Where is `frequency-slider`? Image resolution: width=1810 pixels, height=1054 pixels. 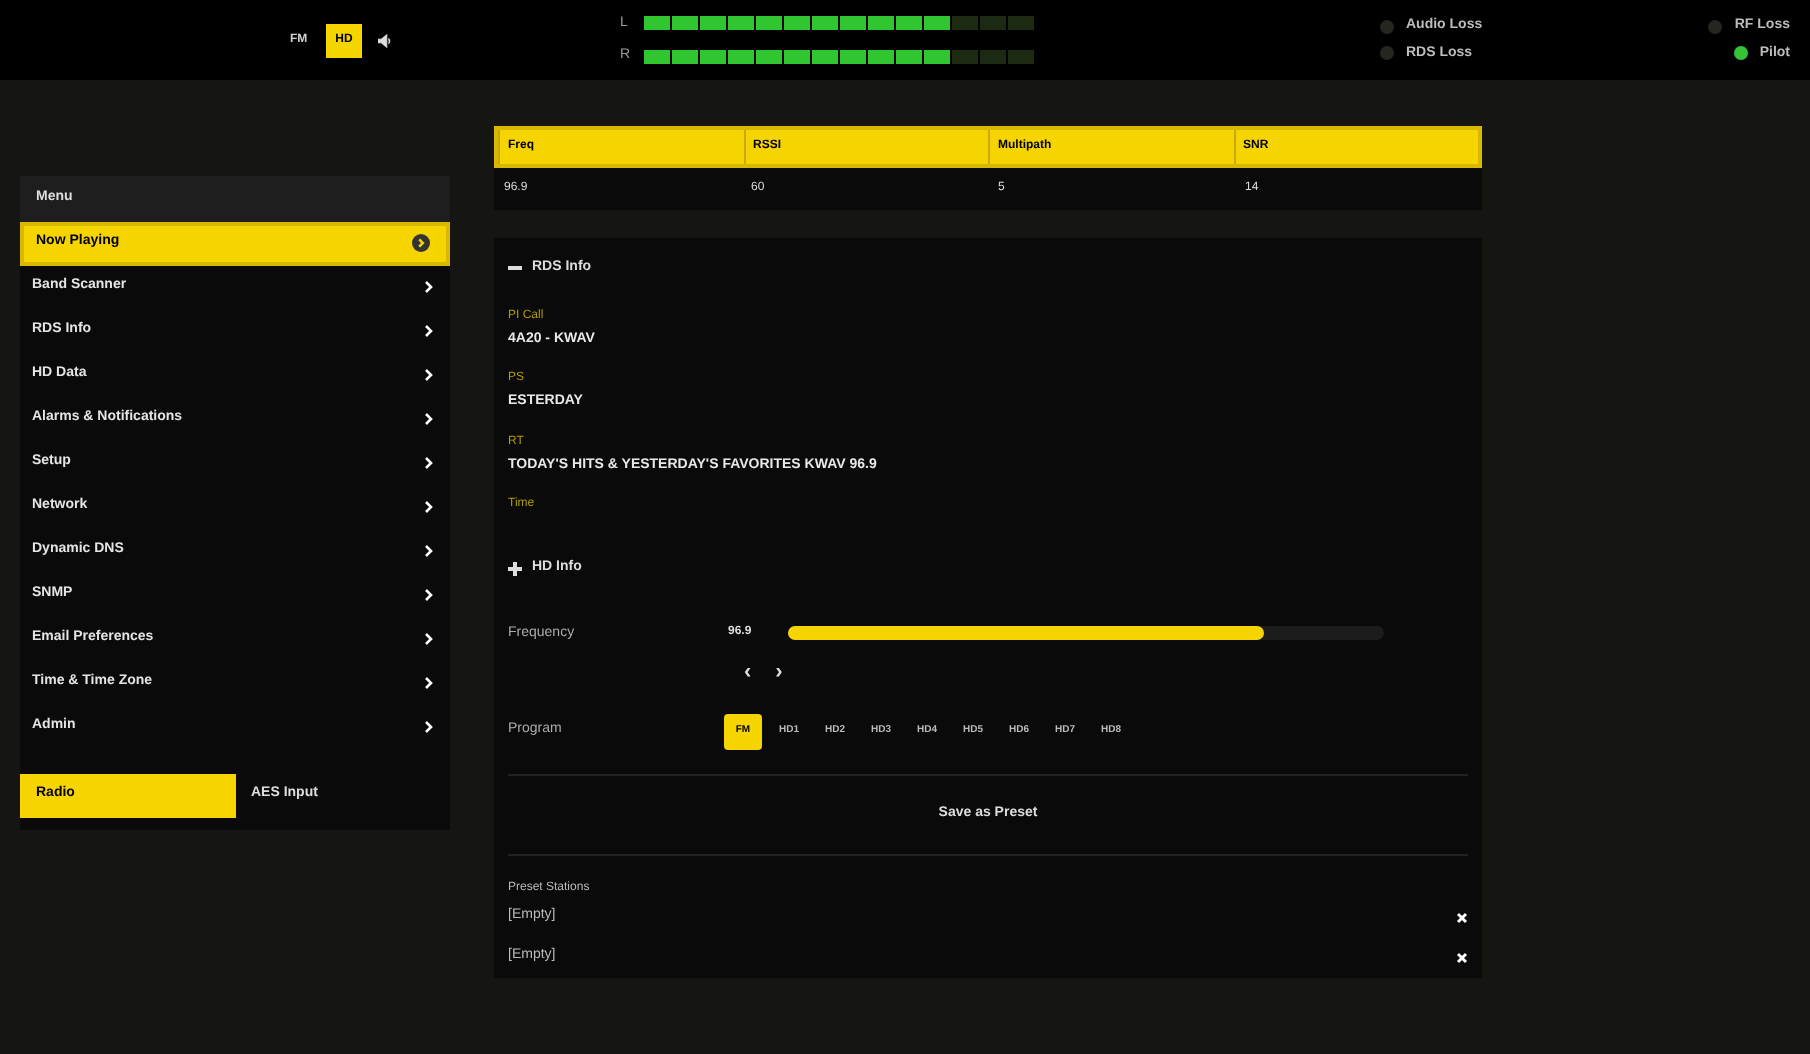
frequency-slider is located at coordinates (1086, 633).